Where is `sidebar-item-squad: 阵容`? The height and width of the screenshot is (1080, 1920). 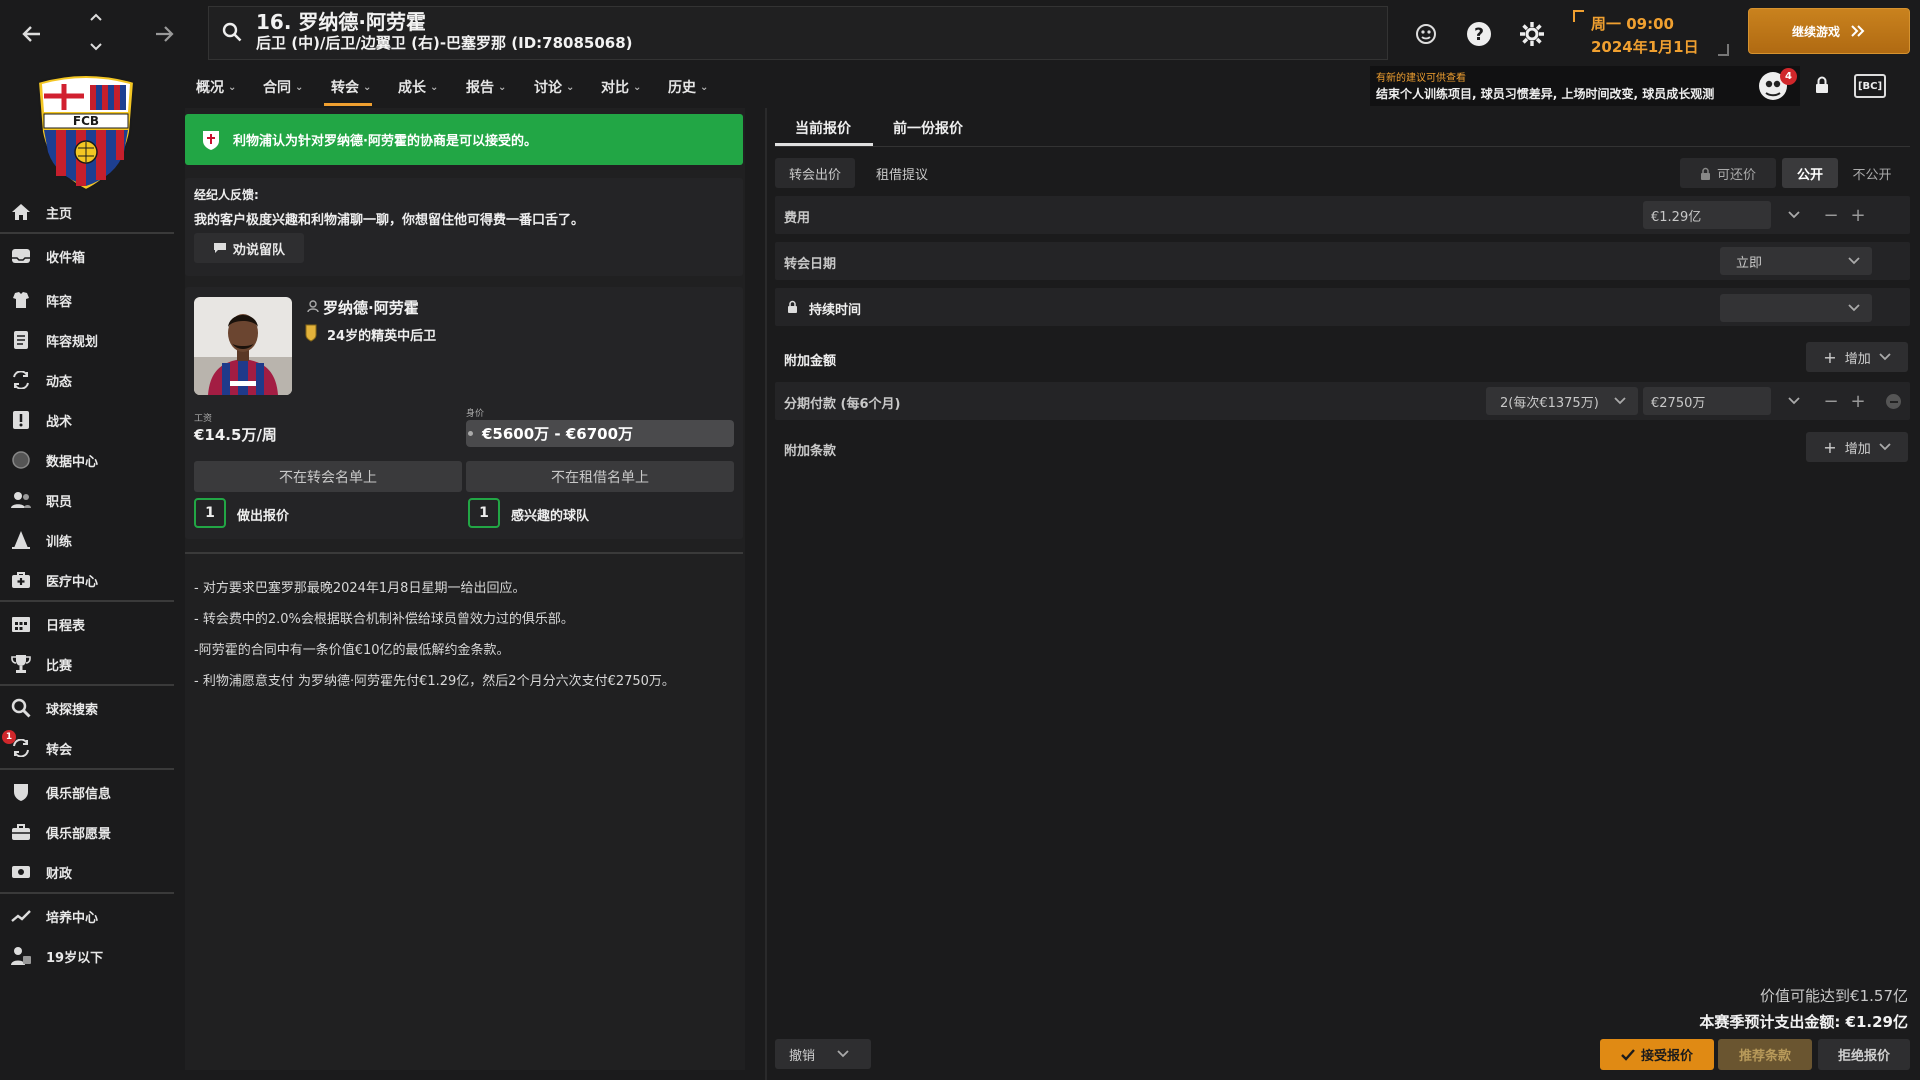
sidebar-item-squad: 阵容 is located at coordinates (90, 300).